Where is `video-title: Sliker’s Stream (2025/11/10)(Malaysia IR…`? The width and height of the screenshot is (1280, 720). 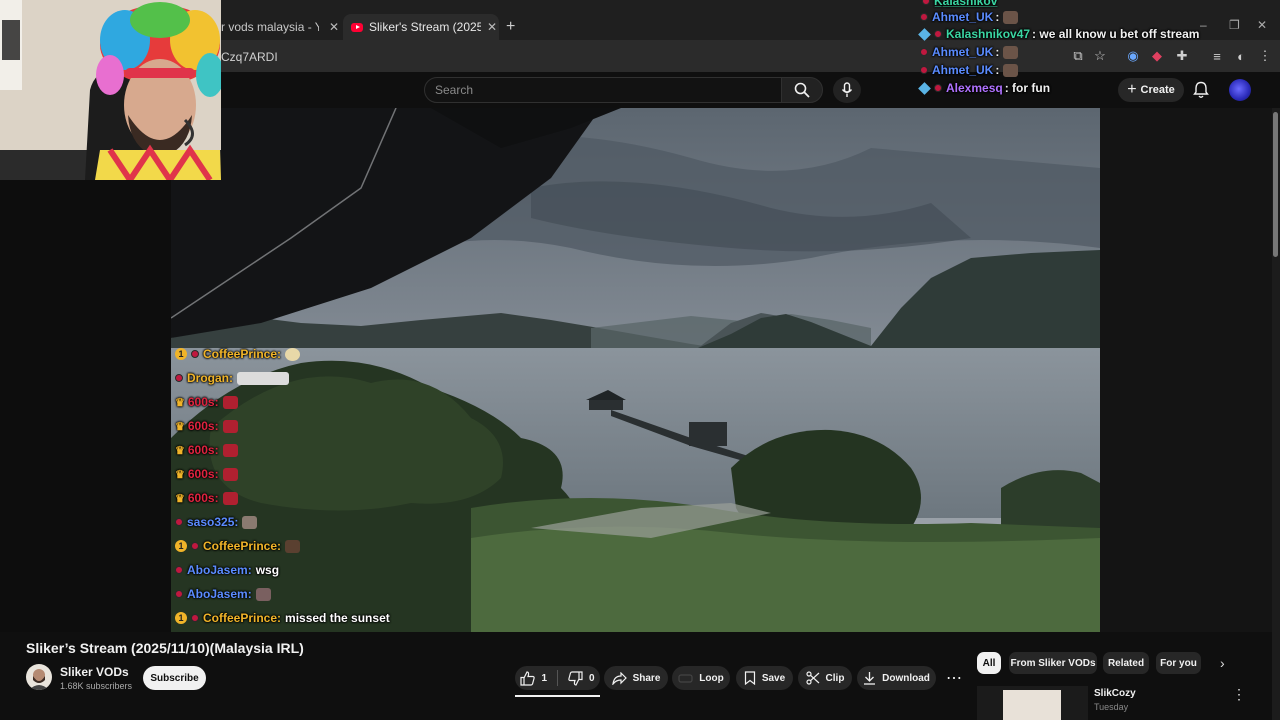
video-title: Sliker’s Stream (2025/11/10)(Malaysia IR… is located at coordinates (165, 648).